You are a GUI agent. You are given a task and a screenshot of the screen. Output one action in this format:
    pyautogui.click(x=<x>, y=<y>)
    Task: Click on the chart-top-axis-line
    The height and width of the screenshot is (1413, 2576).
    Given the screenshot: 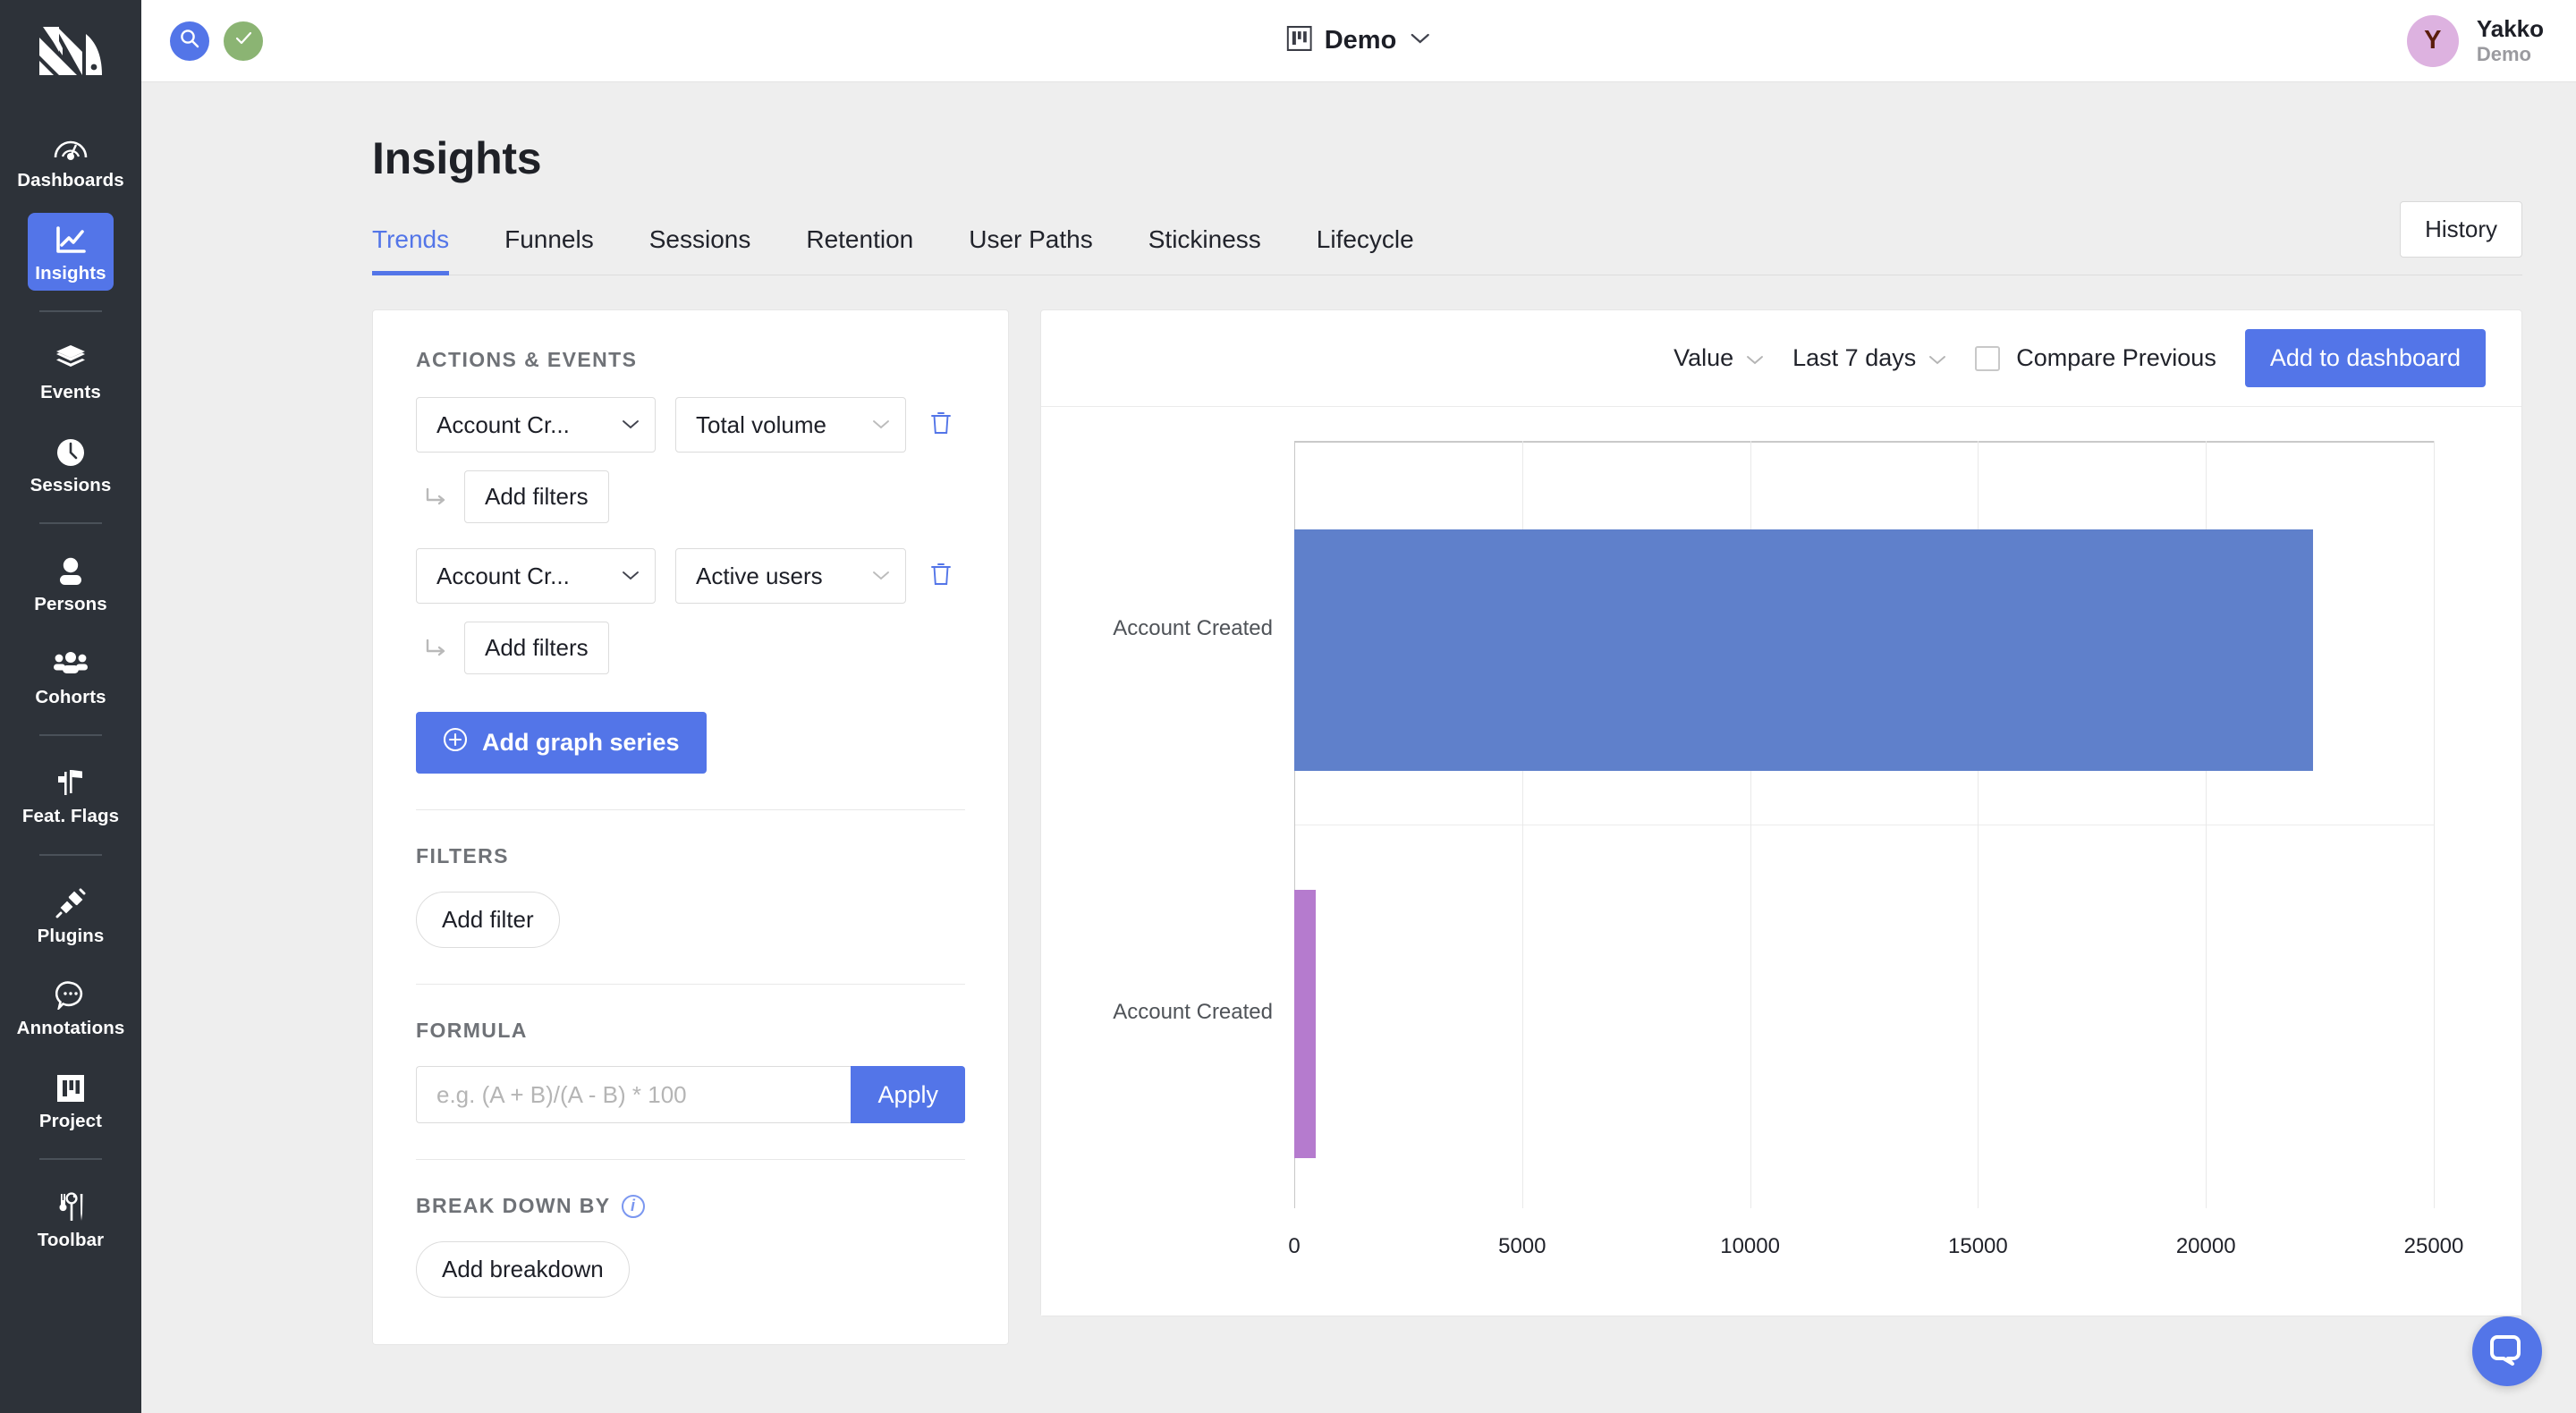 What is the action you would take?
    pyautogui.click(x=1864, y=442)
    